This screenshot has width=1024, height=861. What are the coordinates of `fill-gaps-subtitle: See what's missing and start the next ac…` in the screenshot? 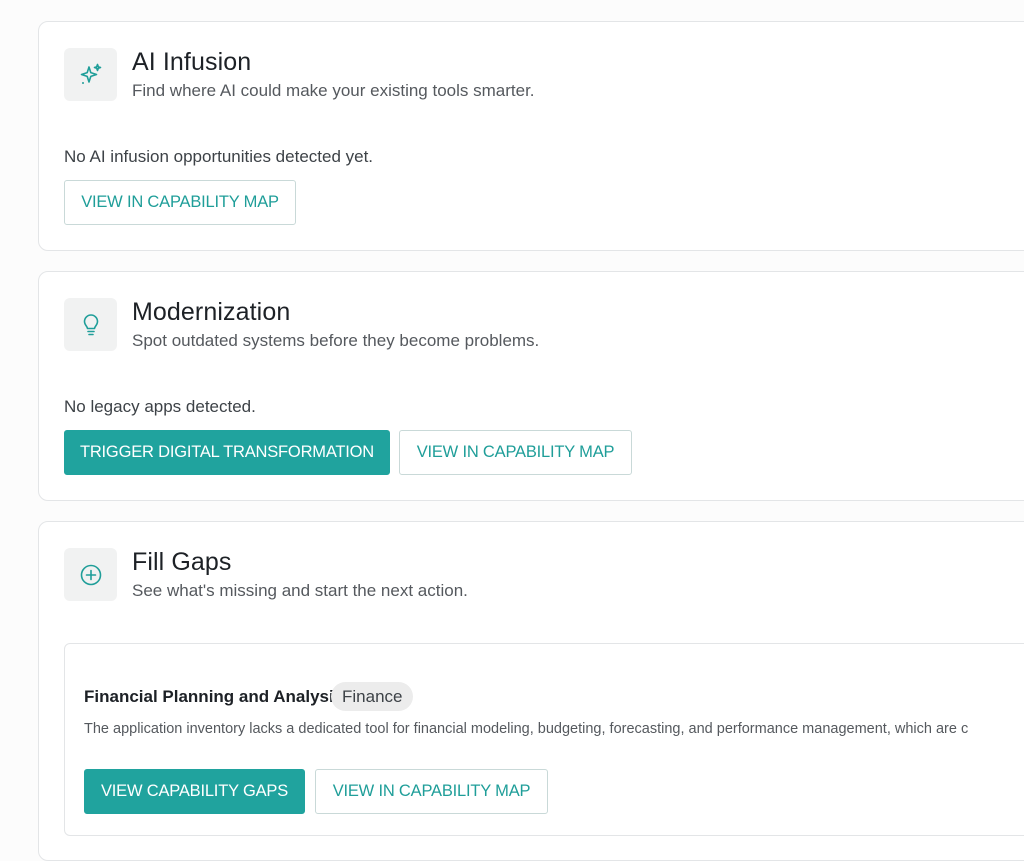 It's located at (300, 590).